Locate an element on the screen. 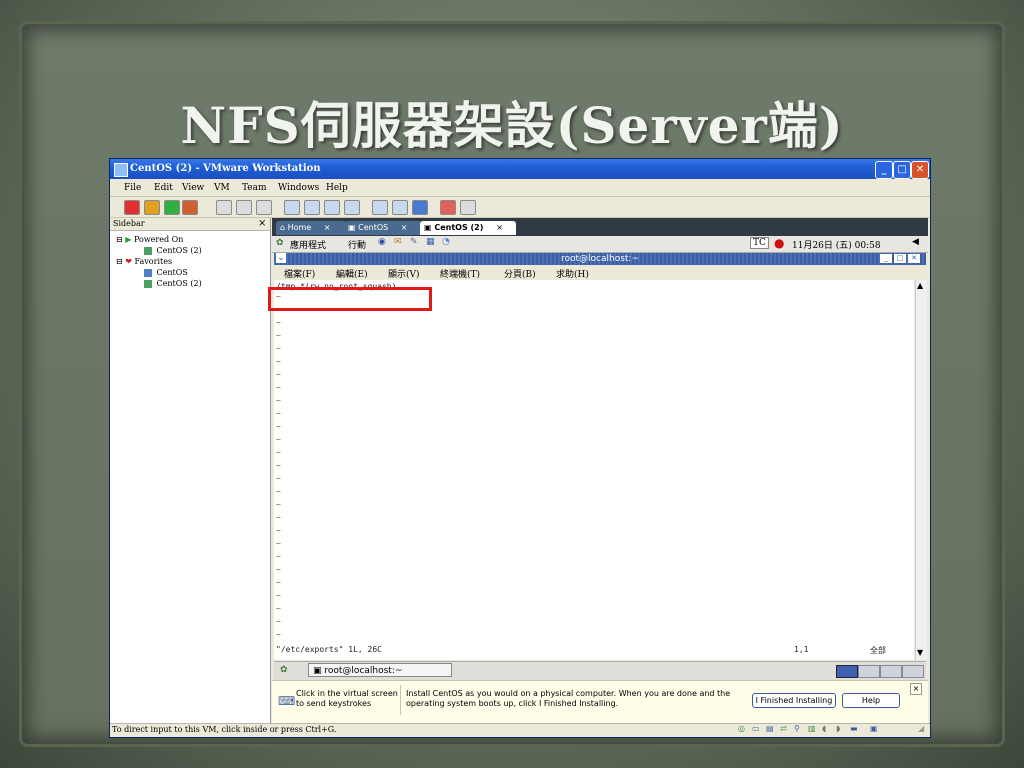 This screenshot has height=768, width=1024. mail-icon: ✉ is located at coordinates (398, 242).